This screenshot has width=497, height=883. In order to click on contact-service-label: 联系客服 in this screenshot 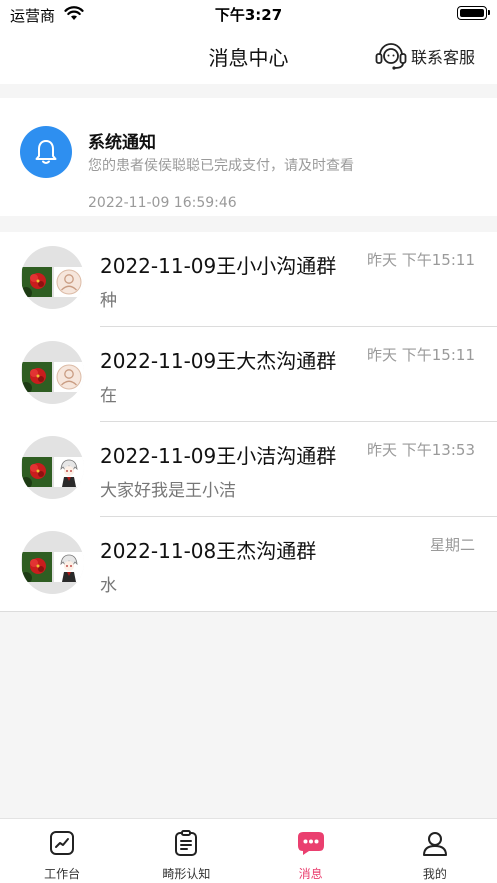, I will do `click(442, 57)`.